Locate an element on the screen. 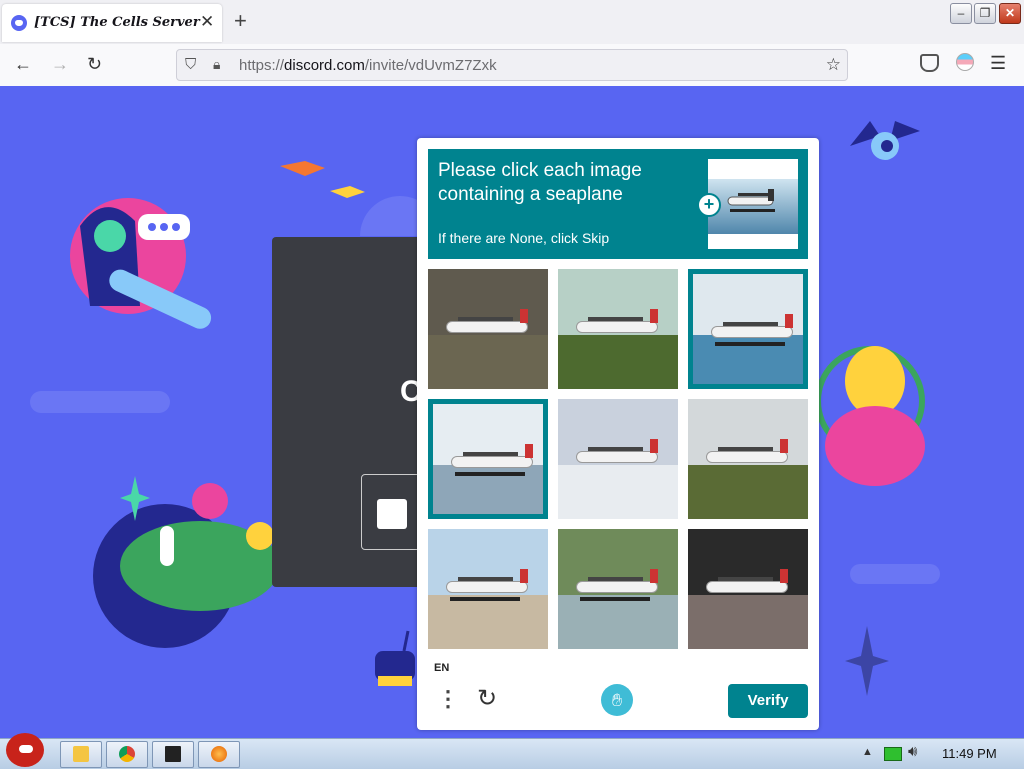 The width and height of the screenshot is (1024, 769). new-tab-button: + is located at coordinates (240, 21).